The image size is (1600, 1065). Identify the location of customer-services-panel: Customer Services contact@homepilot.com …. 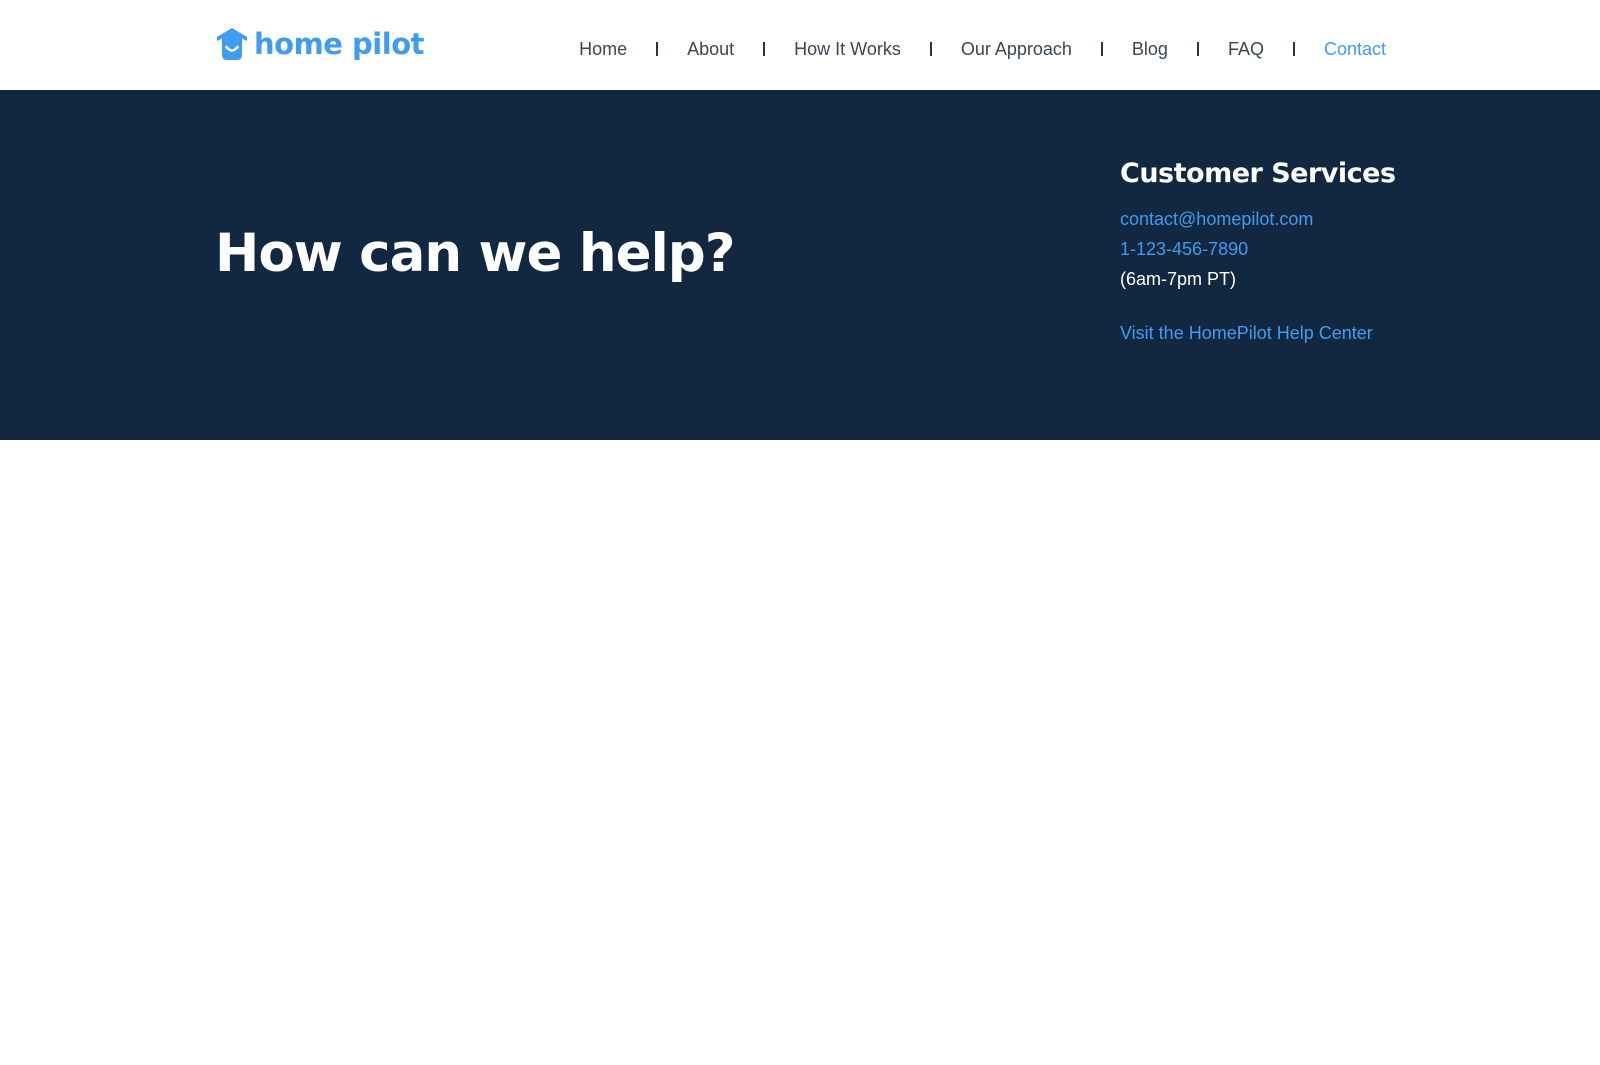
(1270, 252).